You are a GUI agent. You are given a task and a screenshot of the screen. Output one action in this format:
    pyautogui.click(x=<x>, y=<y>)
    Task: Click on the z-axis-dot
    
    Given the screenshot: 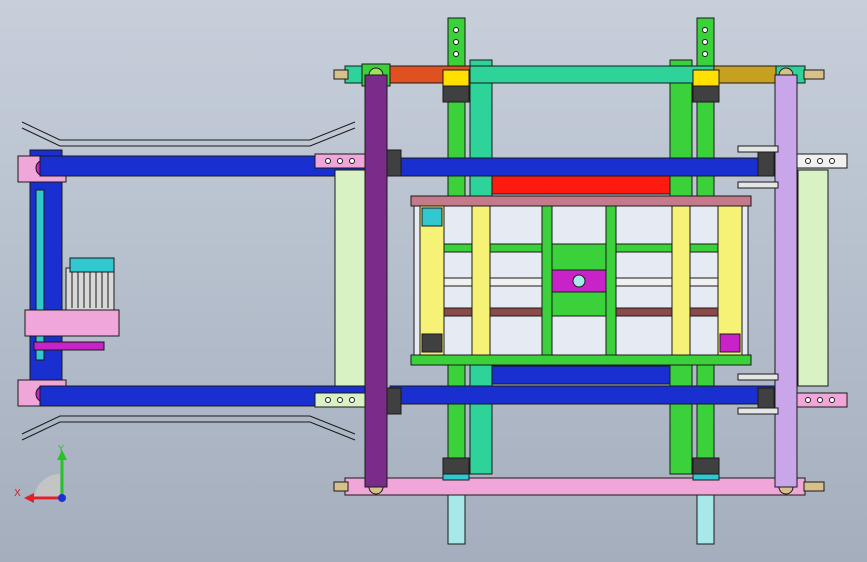 What is the action you would take?
    pyautogui.click(x=62, y=498)
    